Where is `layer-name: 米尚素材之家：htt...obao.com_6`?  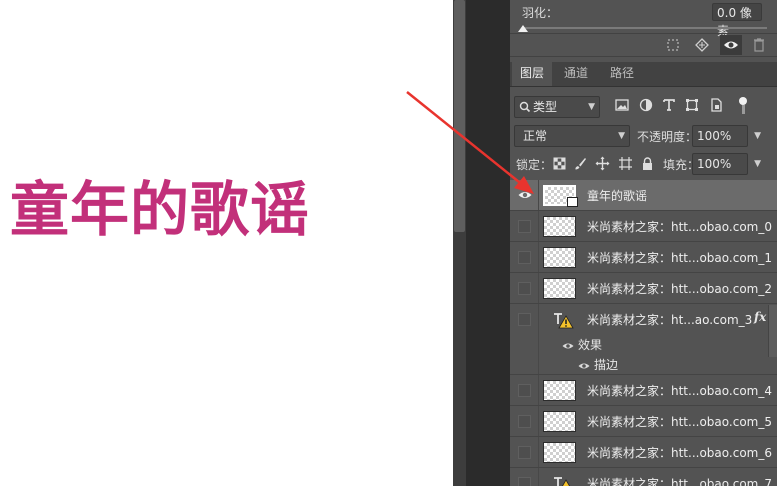
layer-name: 米尚素材之家：htt...obao.com_6 is located at coordinates (679, 452).